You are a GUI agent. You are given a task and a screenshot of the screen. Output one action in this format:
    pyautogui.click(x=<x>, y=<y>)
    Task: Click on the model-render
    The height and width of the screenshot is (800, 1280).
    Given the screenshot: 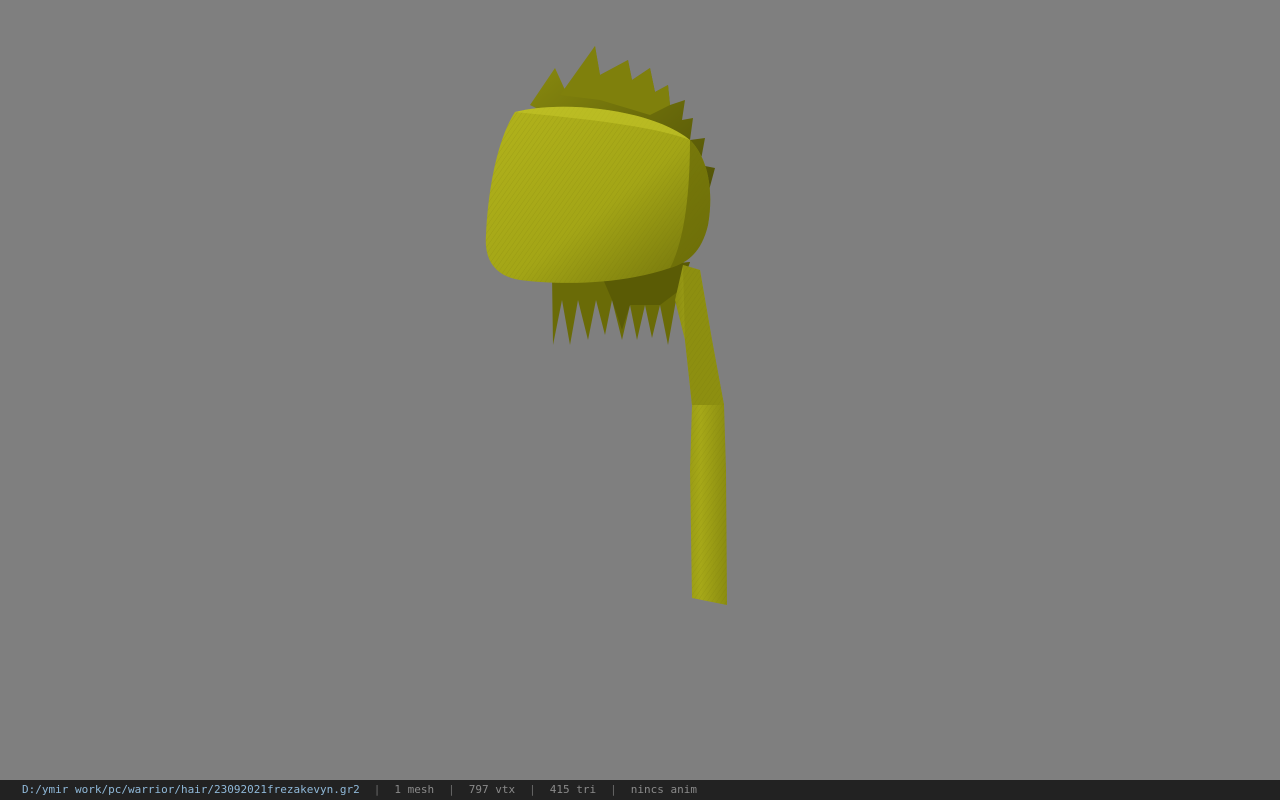 What is the action you would take?
    pyautogui.click(x=606, y=325)
    